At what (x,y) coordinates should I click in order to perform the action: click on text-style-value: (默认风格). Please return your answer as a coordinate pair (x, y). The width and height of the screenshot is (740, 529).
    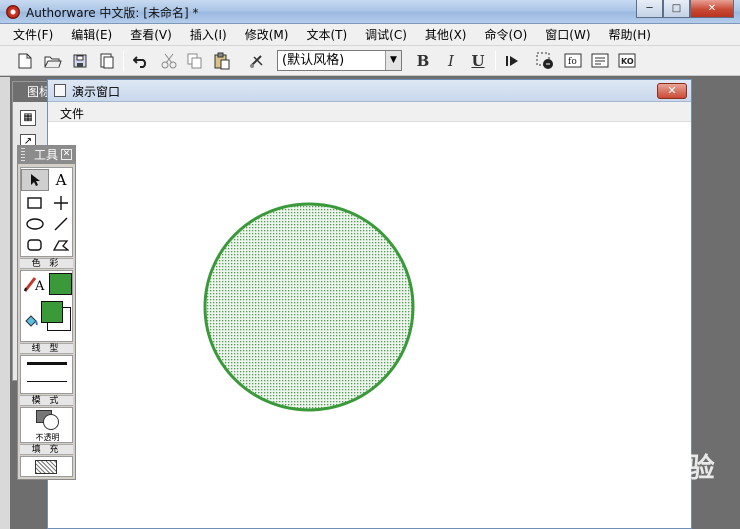
    Looking at the image, I should click on (313, 60).